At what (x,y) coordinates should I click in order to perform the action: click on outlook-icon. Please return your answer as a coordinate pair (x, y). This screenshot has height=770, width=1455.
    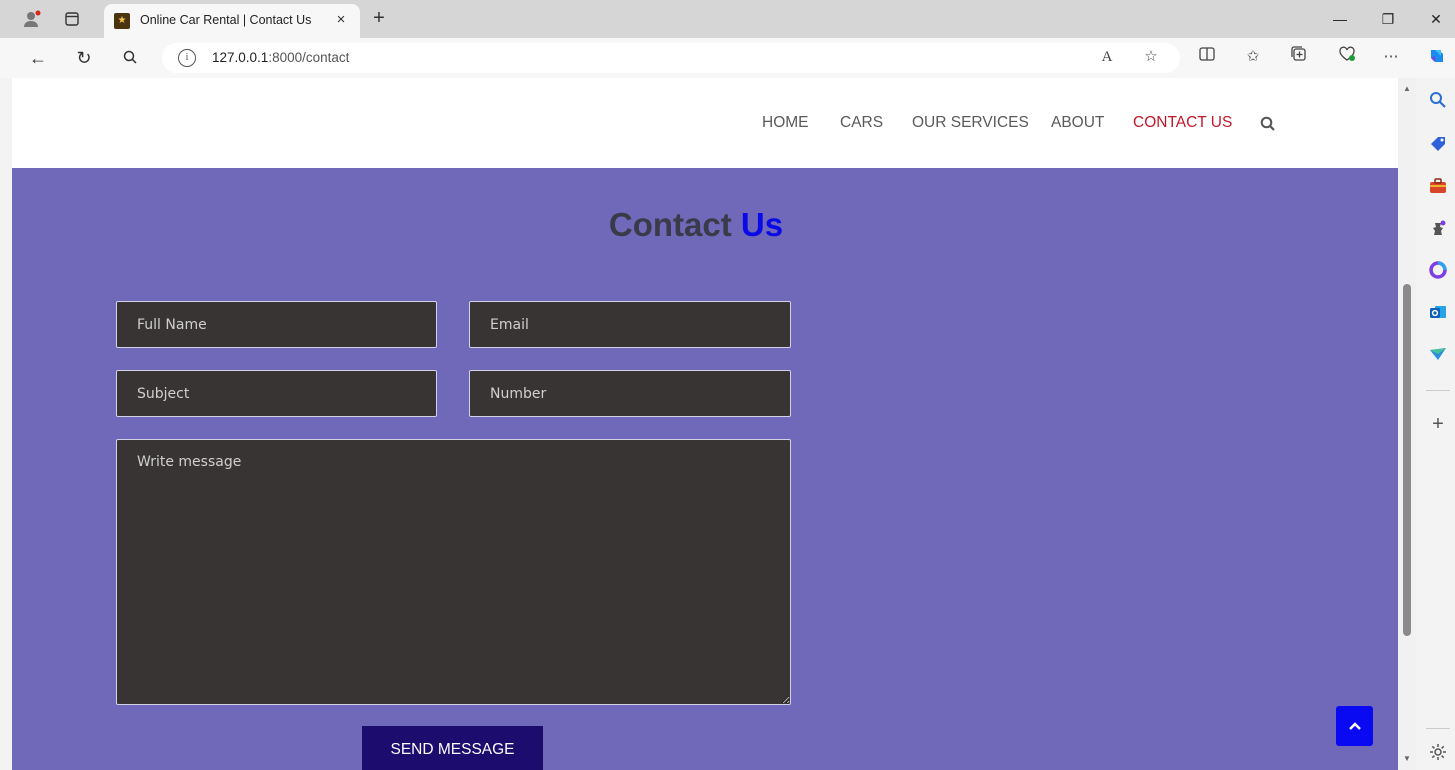
    Looking at the image, I should click on (1438, 312).